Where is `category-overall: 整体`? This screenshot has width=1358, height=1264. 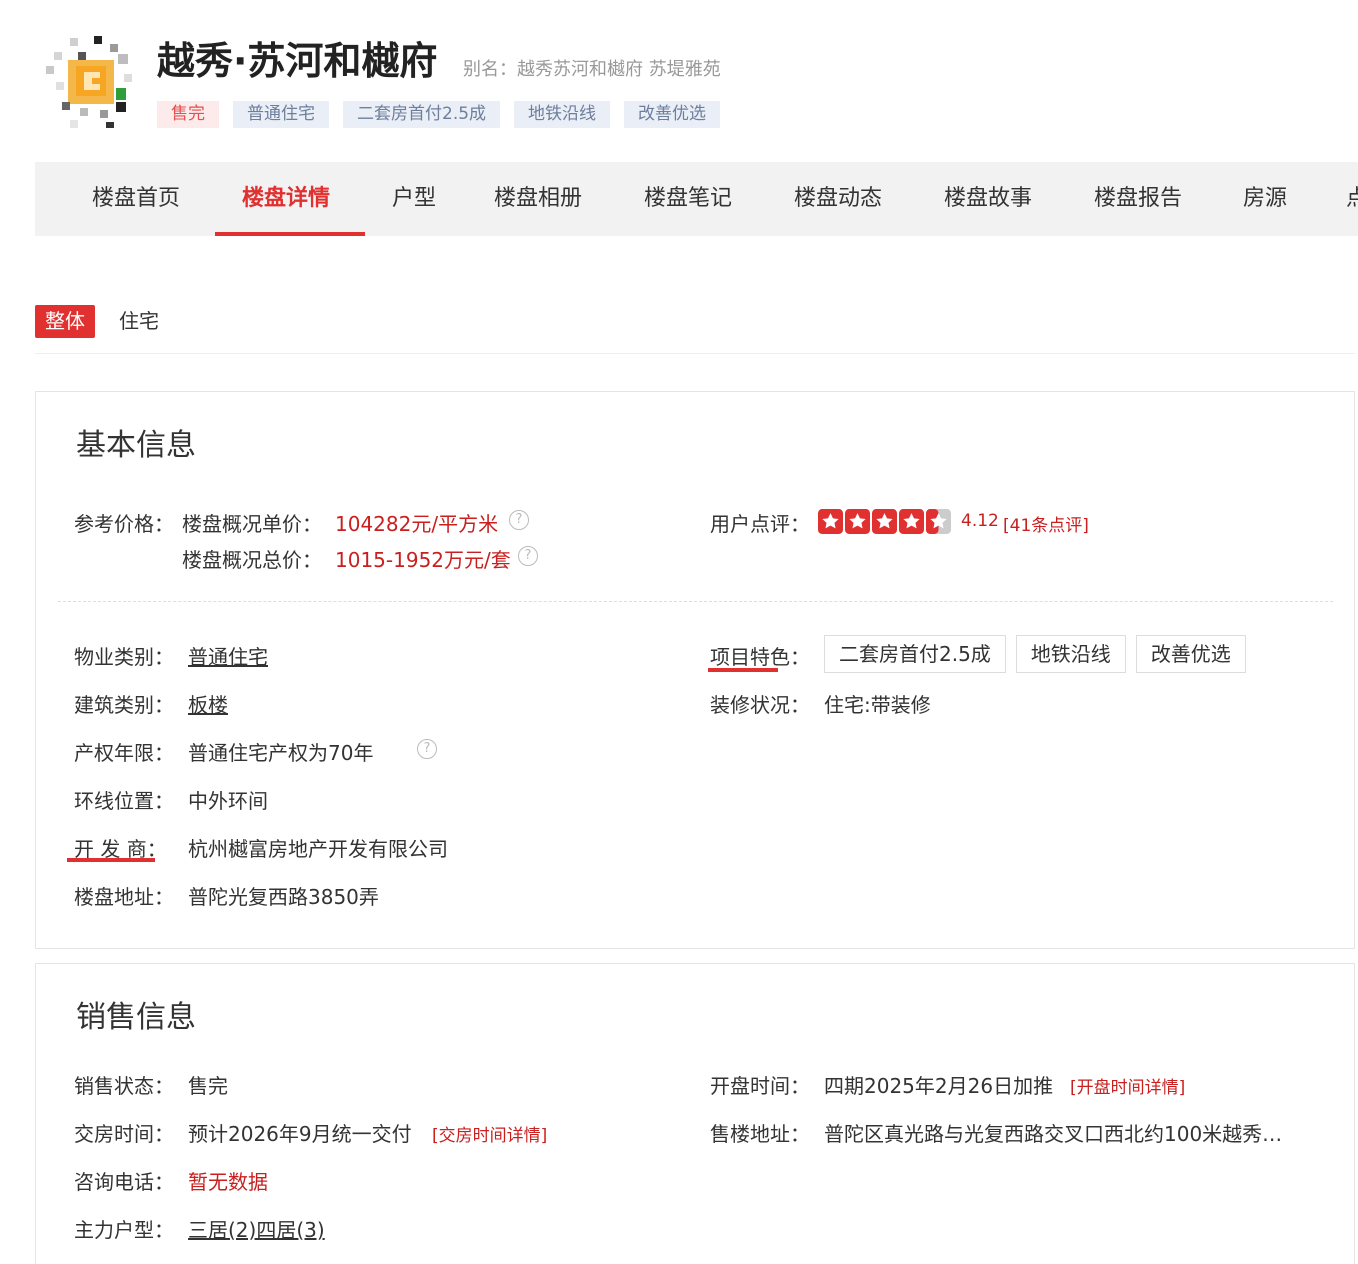 category-overall: 整体 is located at coordinates (65, 321).